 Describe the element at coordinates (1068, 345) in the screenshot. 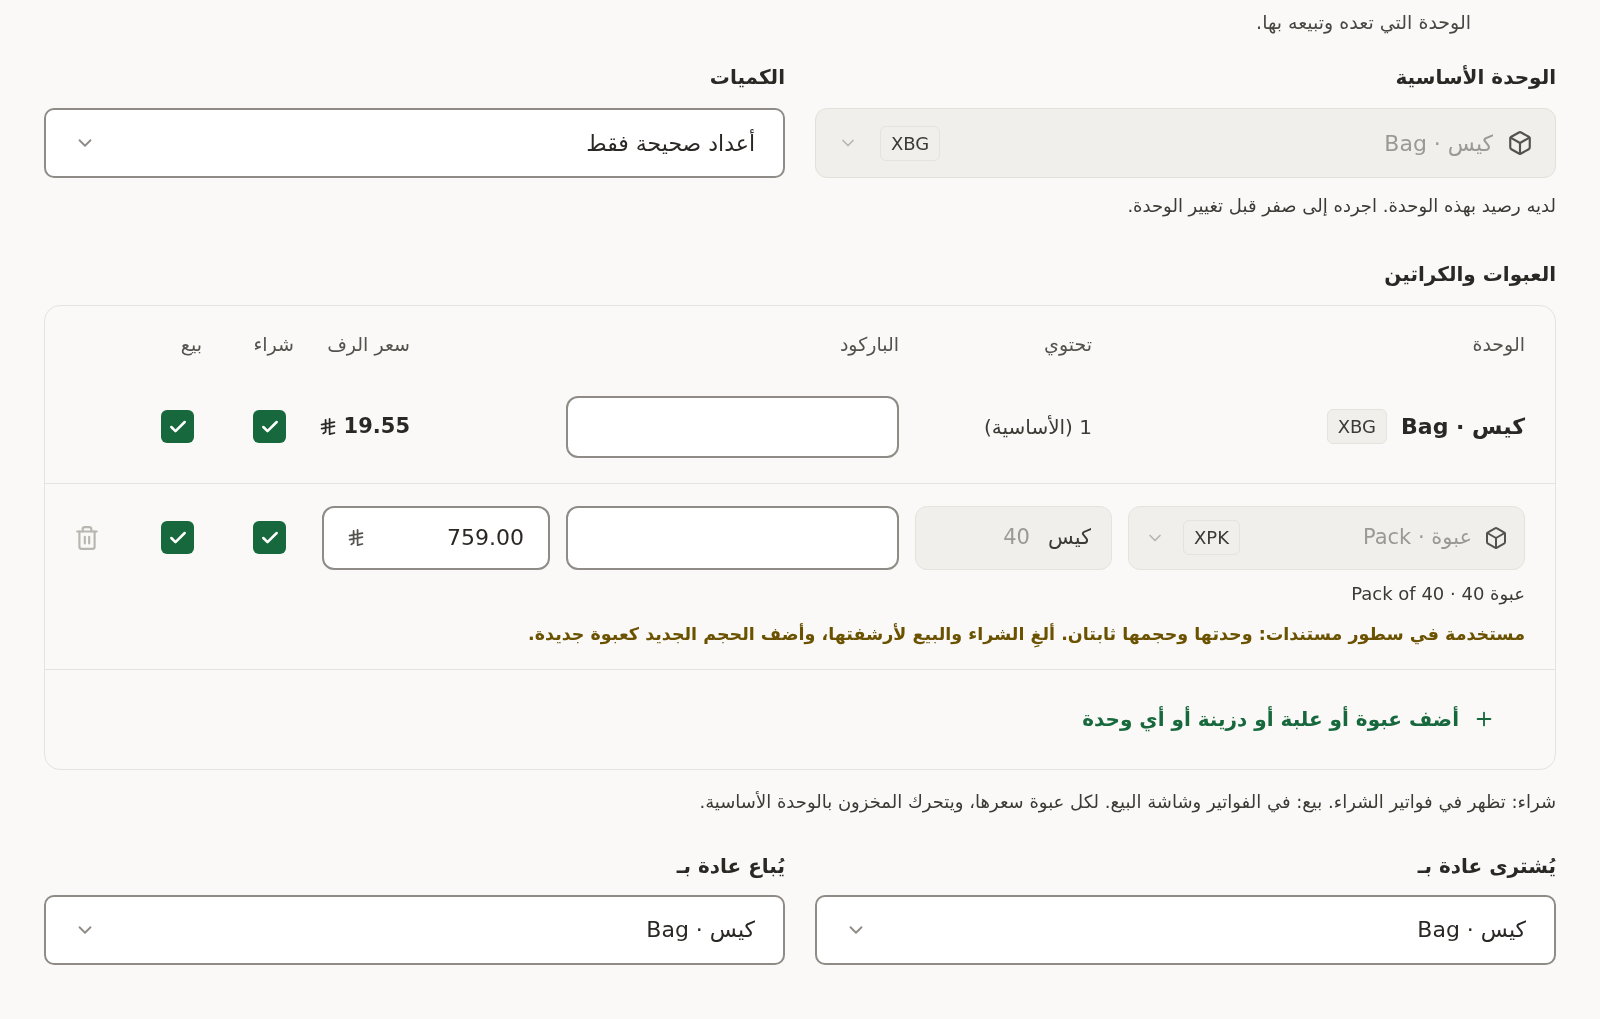

I see `column-header: تحتوي` at that location.